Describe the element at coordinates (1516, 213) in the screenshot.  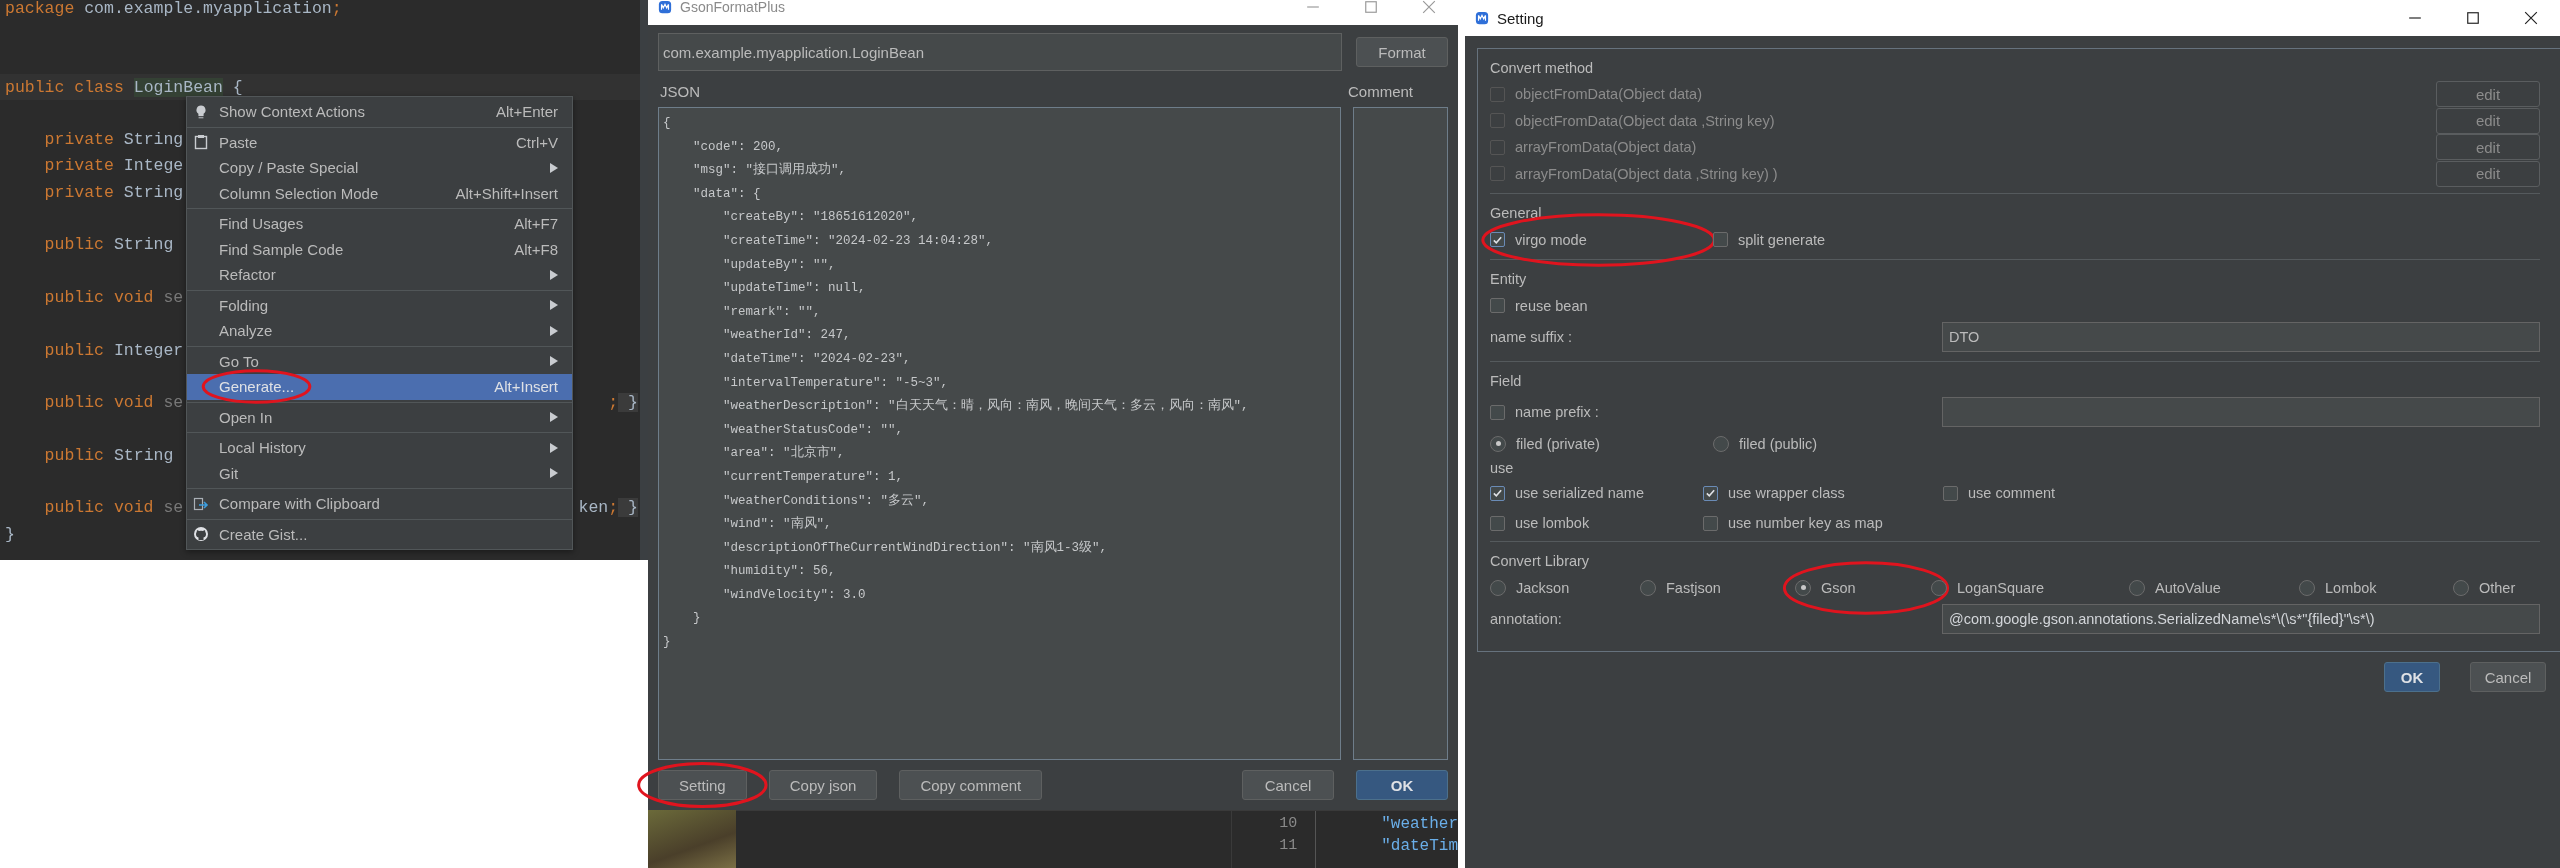
I see `section-title: General` at that location.